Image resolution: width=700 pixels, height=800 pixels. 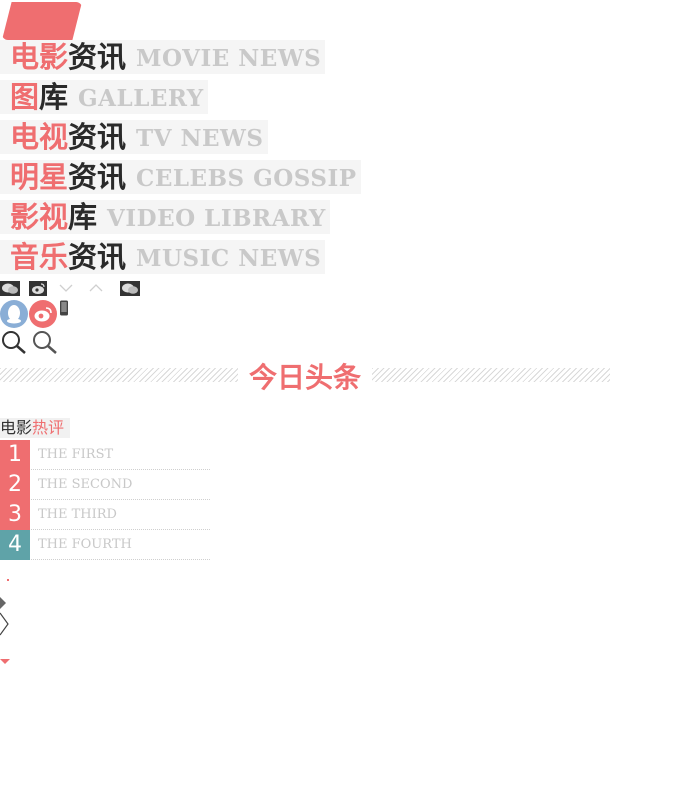 What do you see at coordinates (15, 454) in the screenshot?
I see `rank-number: 1` at bounding box center [15, 454].